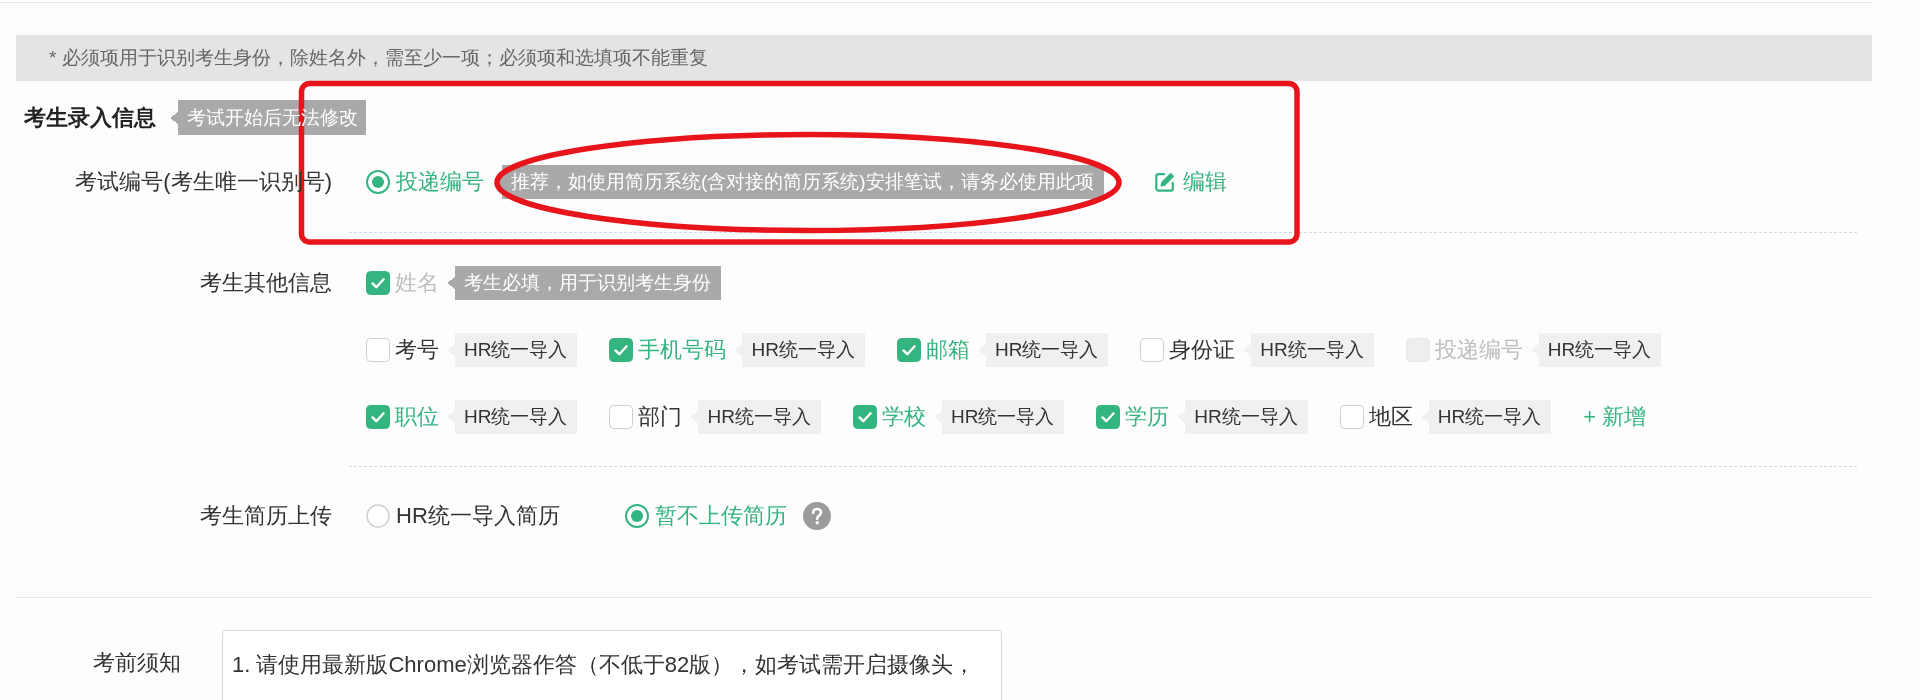 The width and height of the screenshot is (1920, 700). What do you see at coordinates (816, 516) in the screenshot?
I see `help-icon` at bounding box center [816, 516].